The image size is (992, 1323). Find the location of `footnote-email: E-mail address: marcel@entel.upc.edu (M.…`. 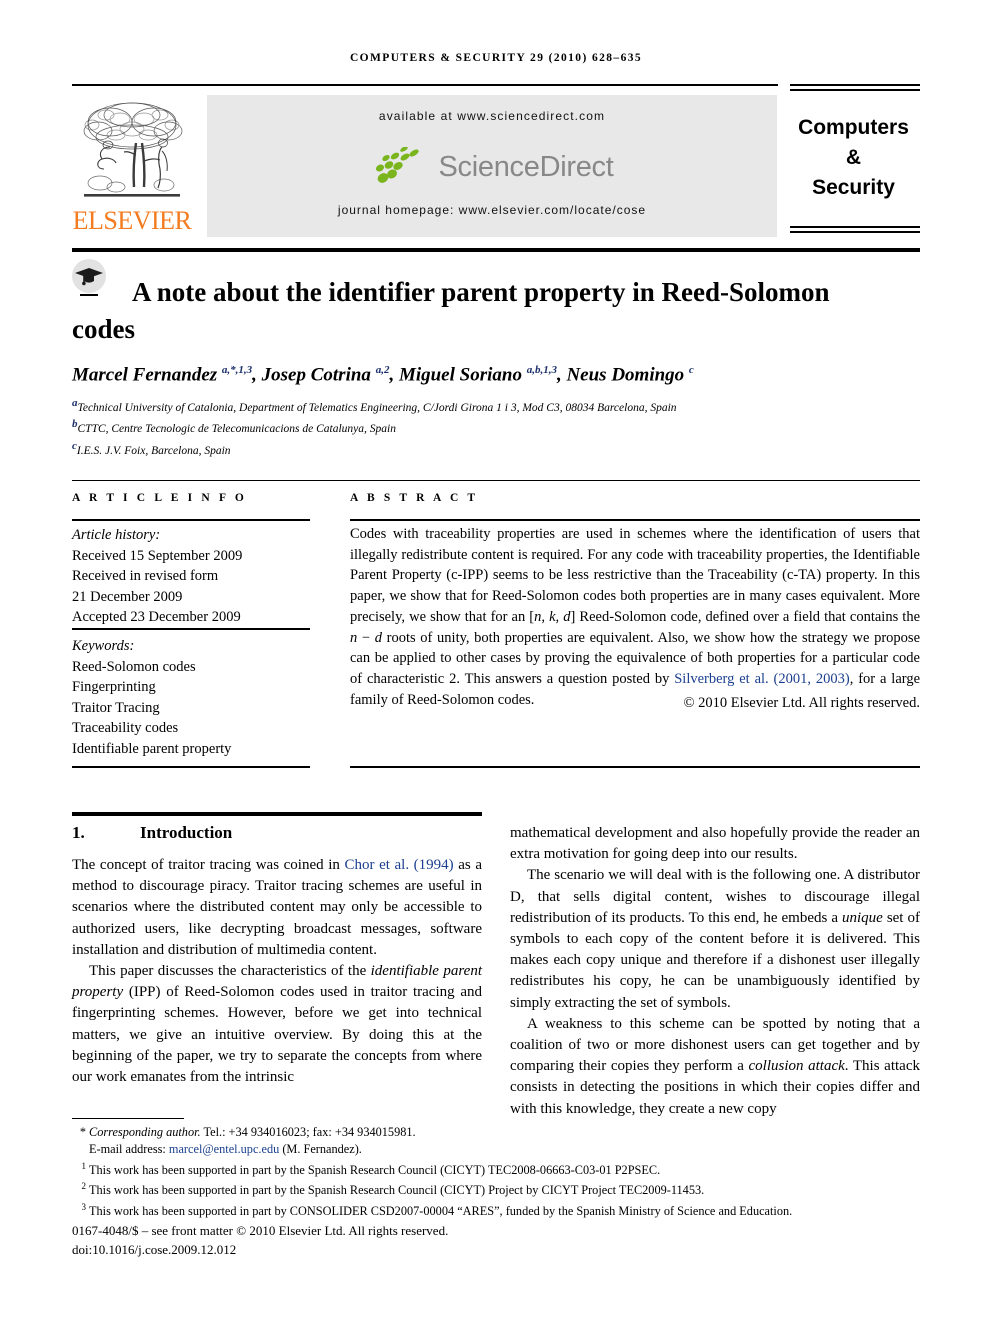

footnote-email: E-mail address: marcel@entel.upc.edu (M.… is located at coordinates (225, 1148).